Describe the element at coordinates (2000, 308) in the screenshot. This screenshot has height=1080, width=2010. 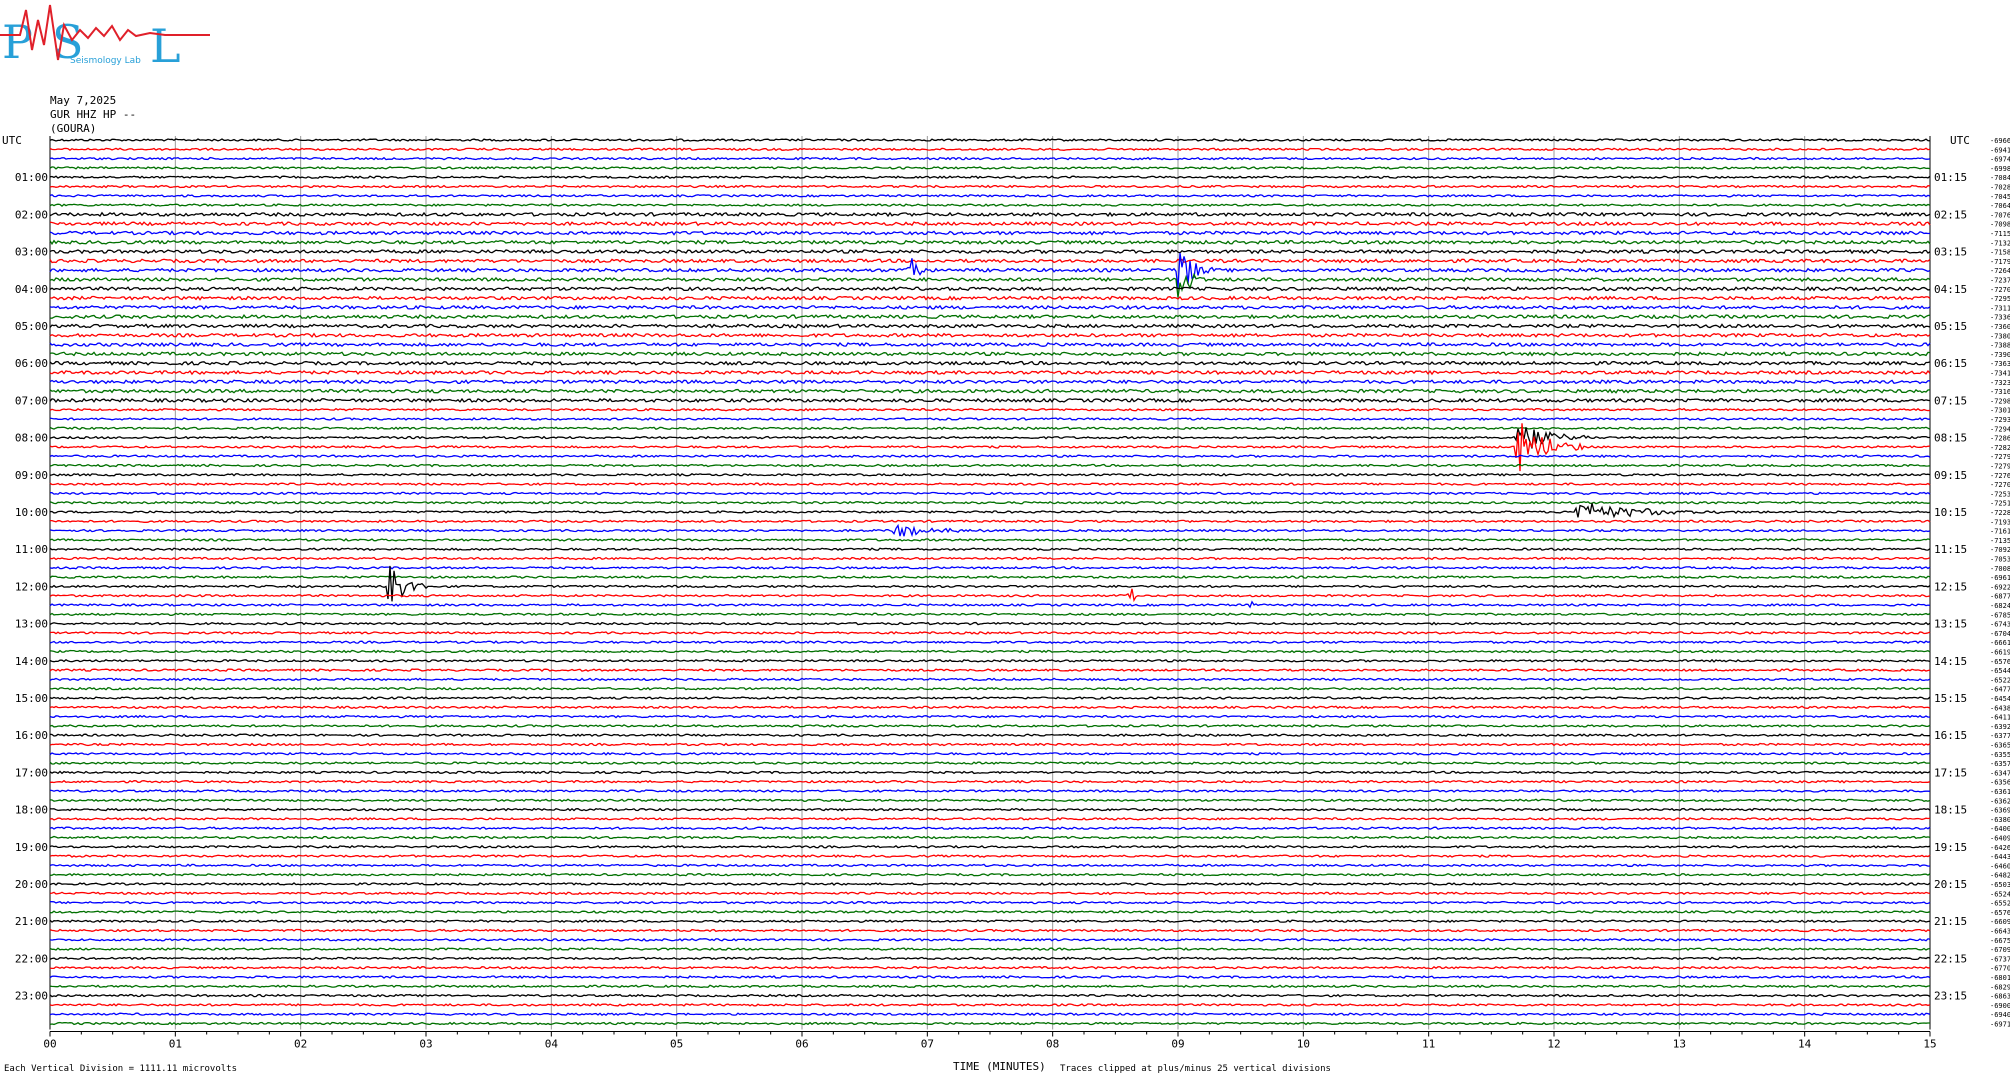
I see `trace-offset-label: -7311` at that location.